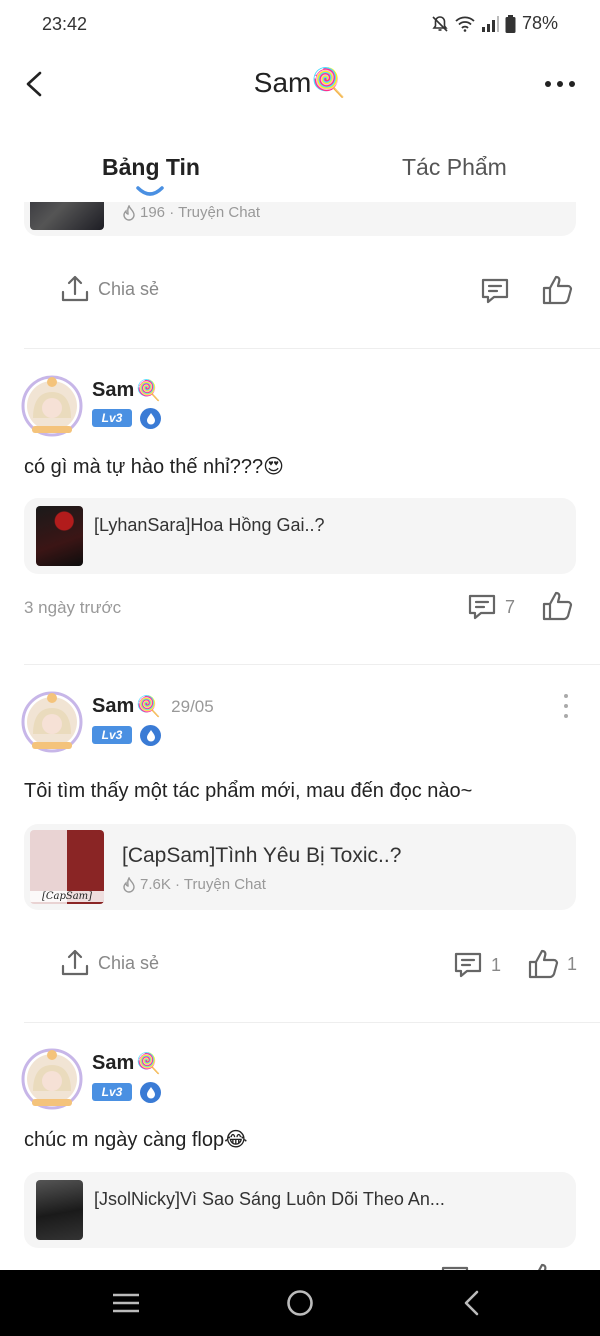 The height and width of the screenshot is (1336, 600). I want to click on menu-icon, so click(126, 1303).